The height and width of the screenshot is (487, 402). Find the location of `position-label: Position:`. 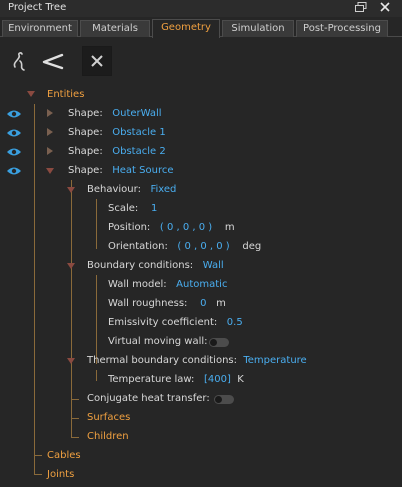

position-label: Position: is located at coordinates (129, 227).